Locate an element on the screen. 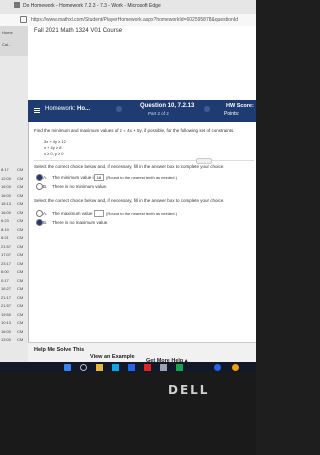  time-text: 16:27 is located at coordinates (6, 288).